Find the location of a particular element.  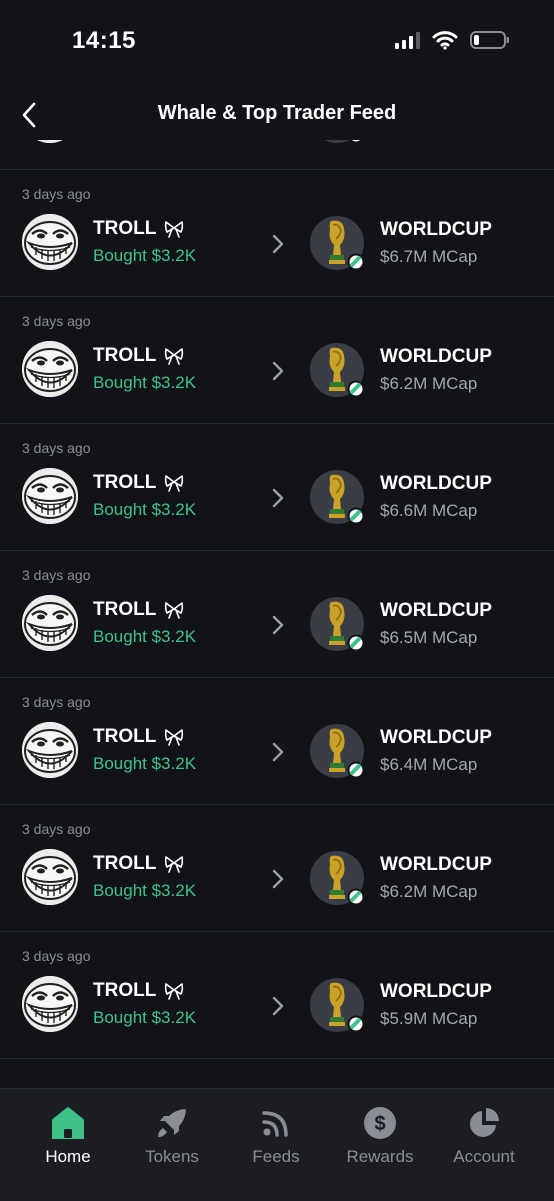

tab-home: Home is located at coordinates (68, 1136).